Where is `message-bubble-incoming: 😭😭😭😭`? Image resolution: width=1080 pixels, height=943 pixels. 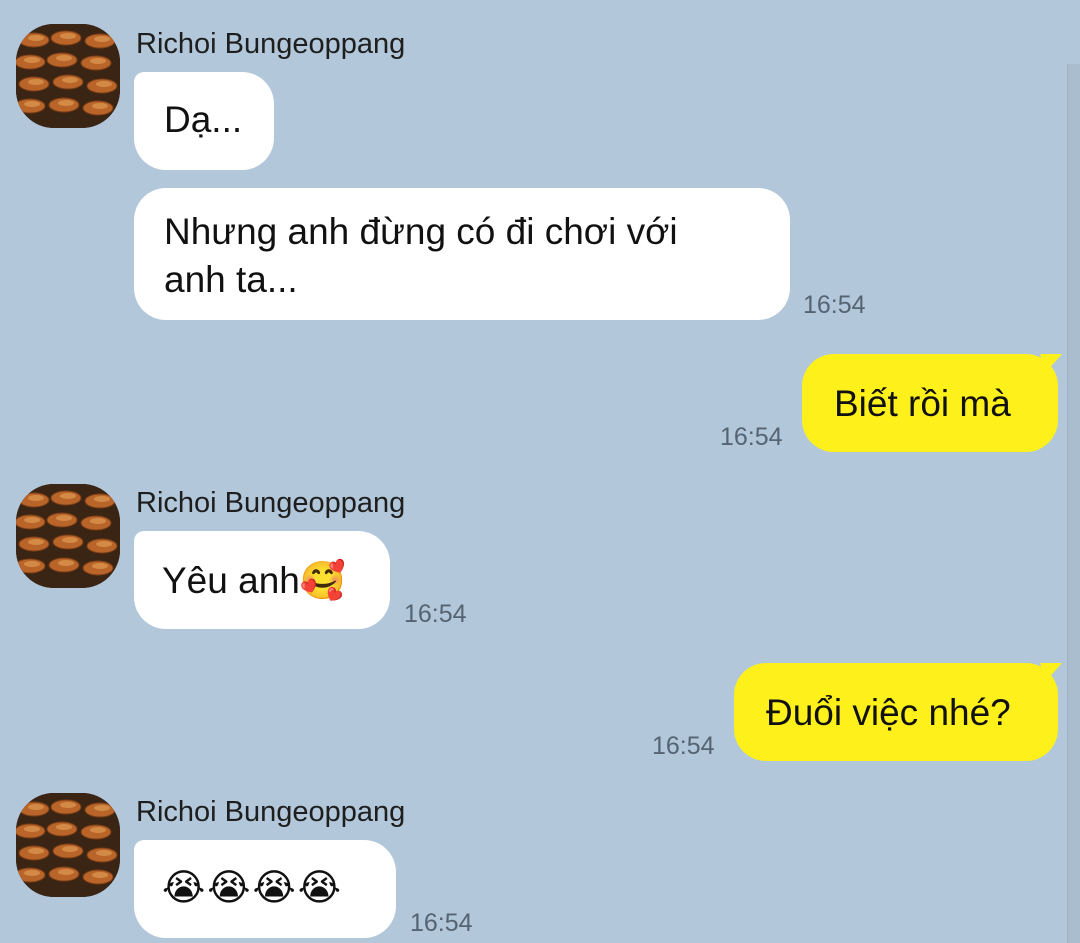
message-bubble-incoming: 😭😭😭😭 is located at coordinates (265, 889).